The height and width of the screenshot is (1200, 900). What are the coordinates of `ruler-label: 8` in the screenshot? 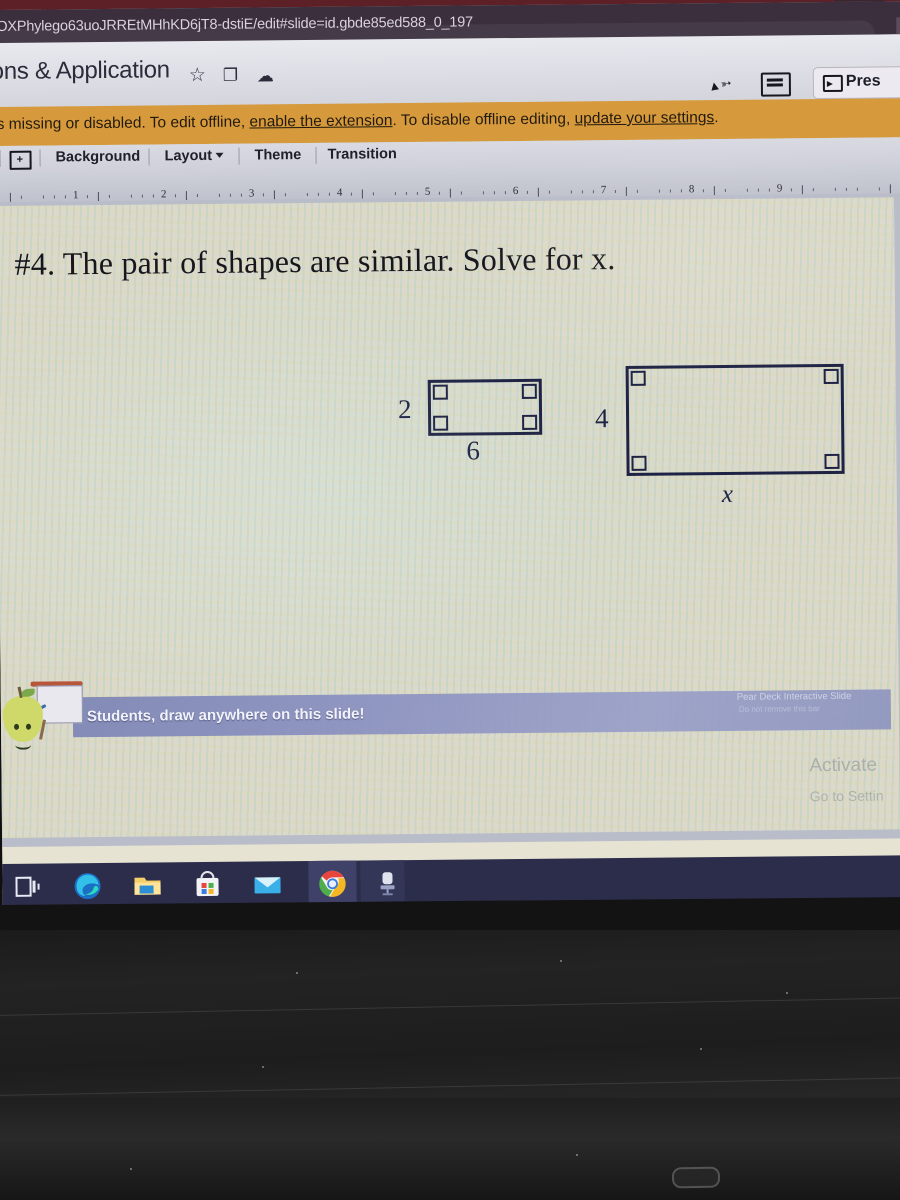 It's located at (691, 189).